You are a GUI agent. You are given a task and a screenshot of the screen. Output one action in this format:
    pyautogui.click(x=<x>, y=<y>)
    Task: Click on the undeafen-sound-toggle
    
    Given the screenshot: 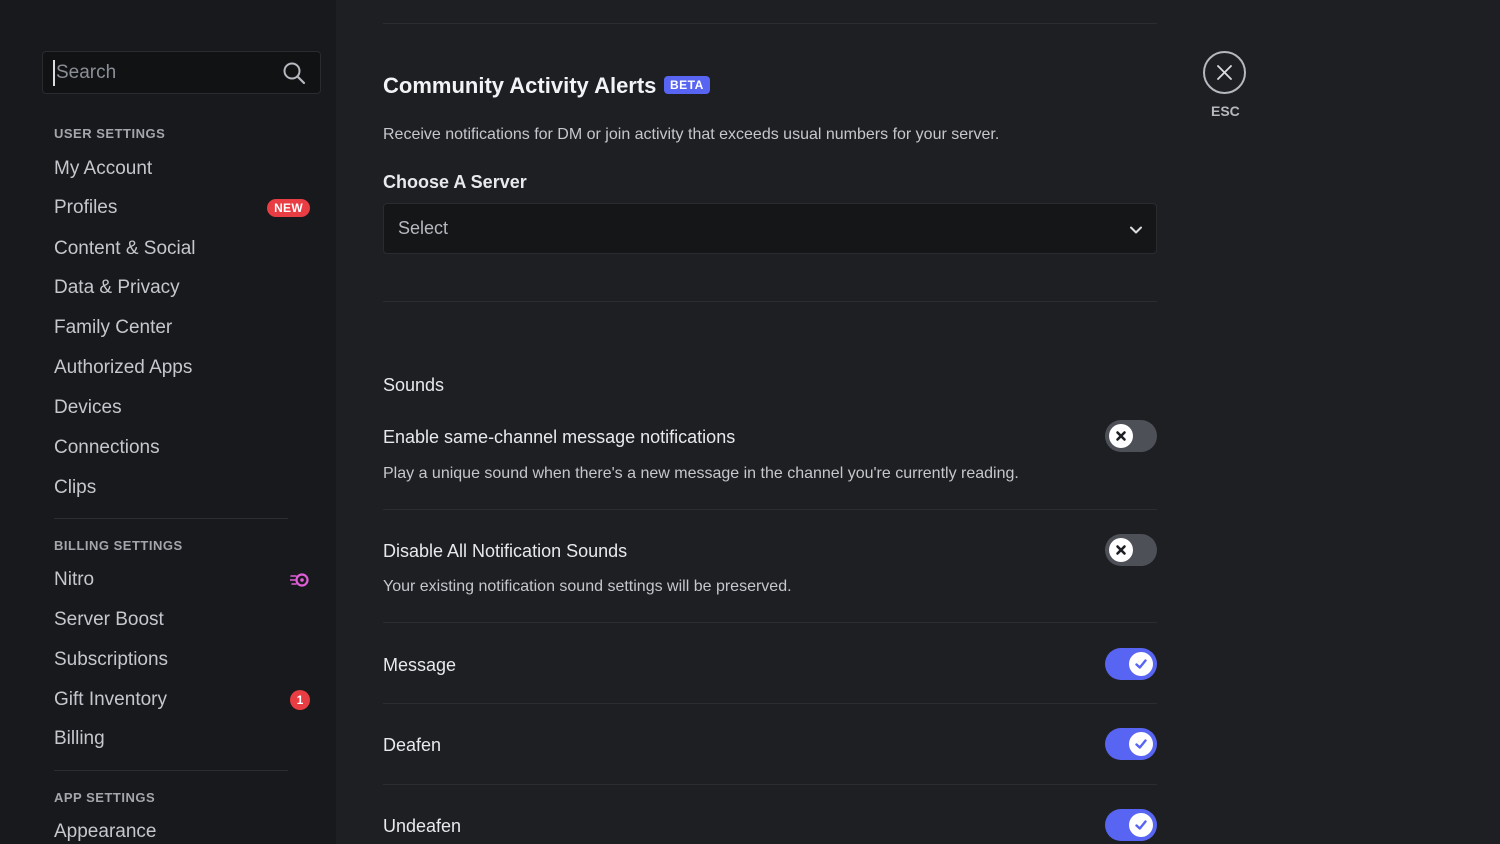 What is the action you would take?
    pyautogui.click(x=1131, y=825)
    